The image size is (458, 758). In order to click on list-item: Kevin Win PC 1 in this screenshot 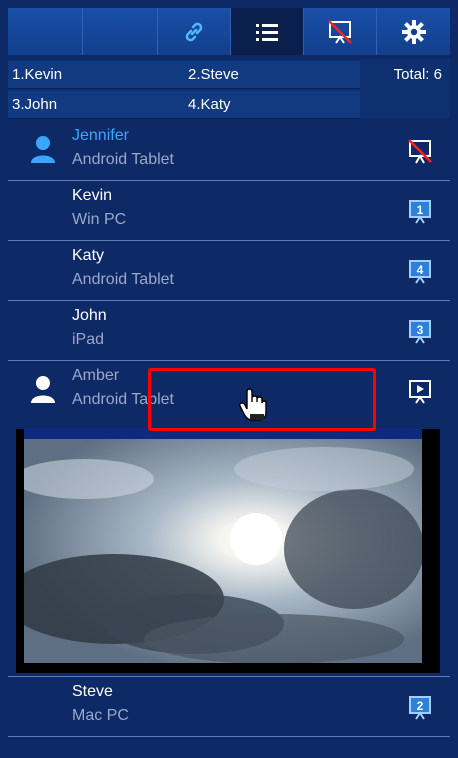, I will do `click(229, 211)`.